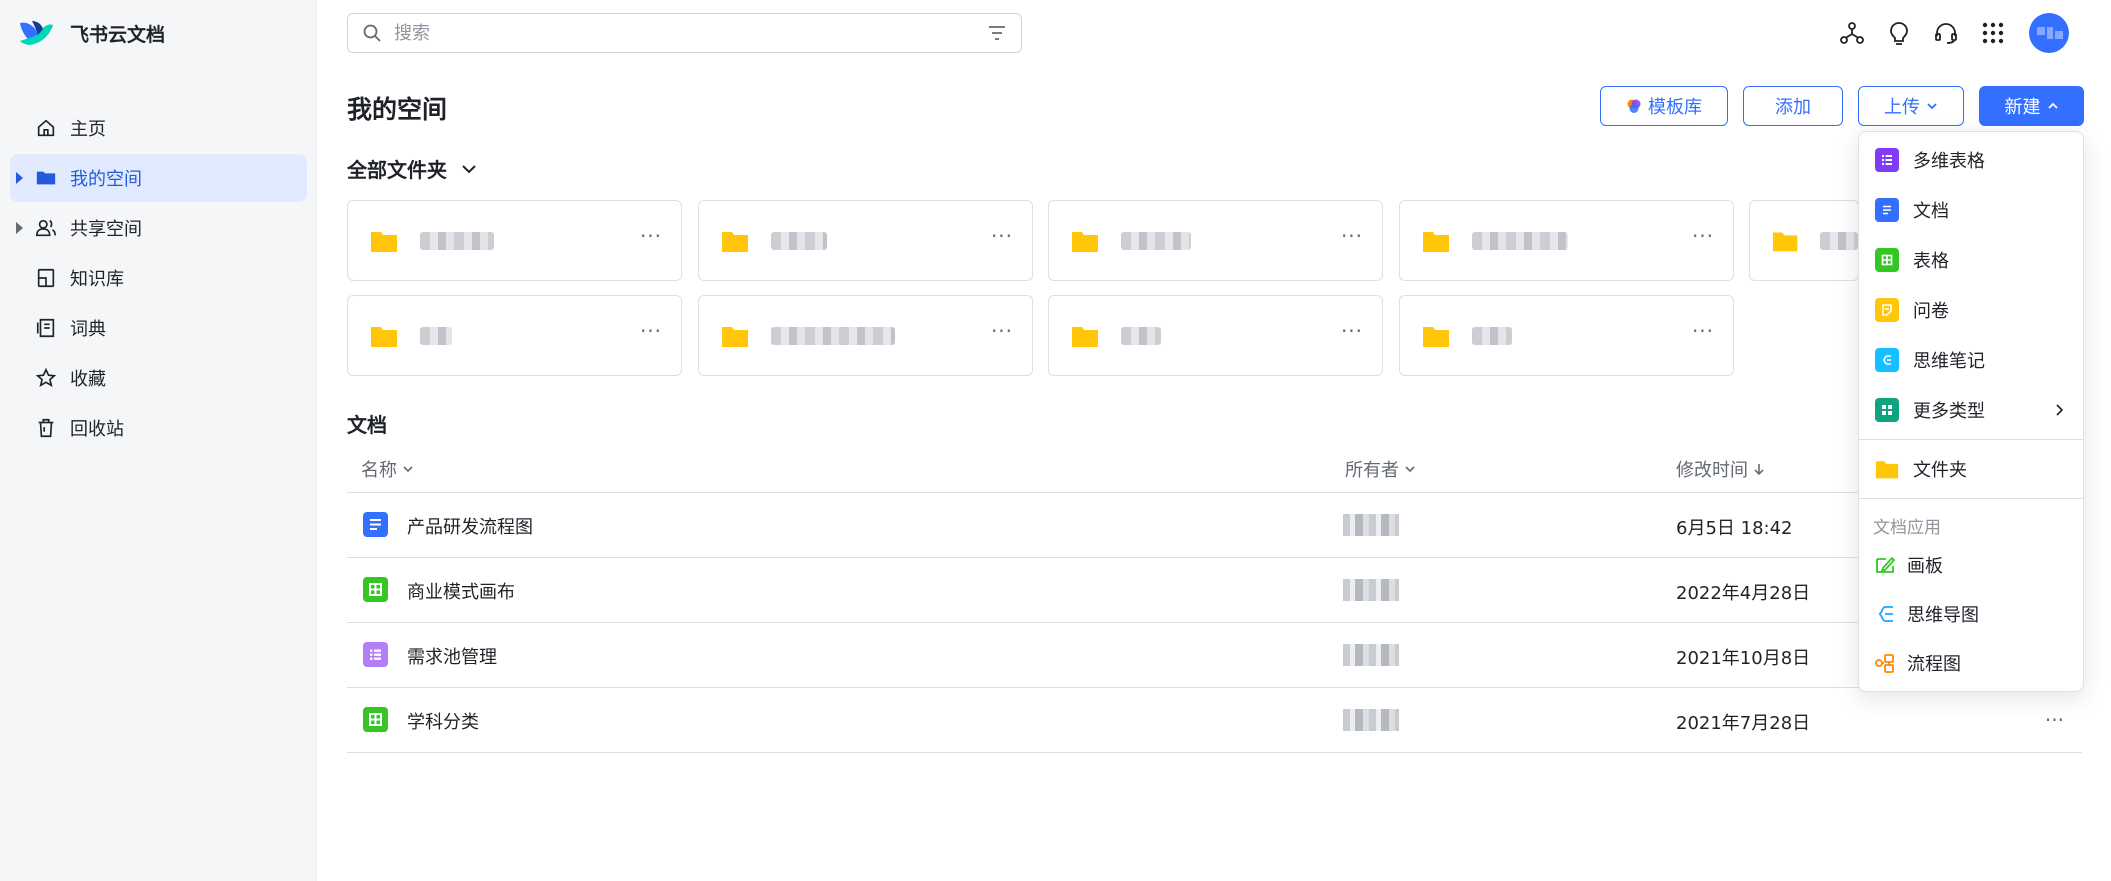 This screenshot has width=2111, height=881. Describe the element at coordinates (1214, 590) in the screenshot. I see `table-row: 商业模式画布 2022年4月28日` at that location.